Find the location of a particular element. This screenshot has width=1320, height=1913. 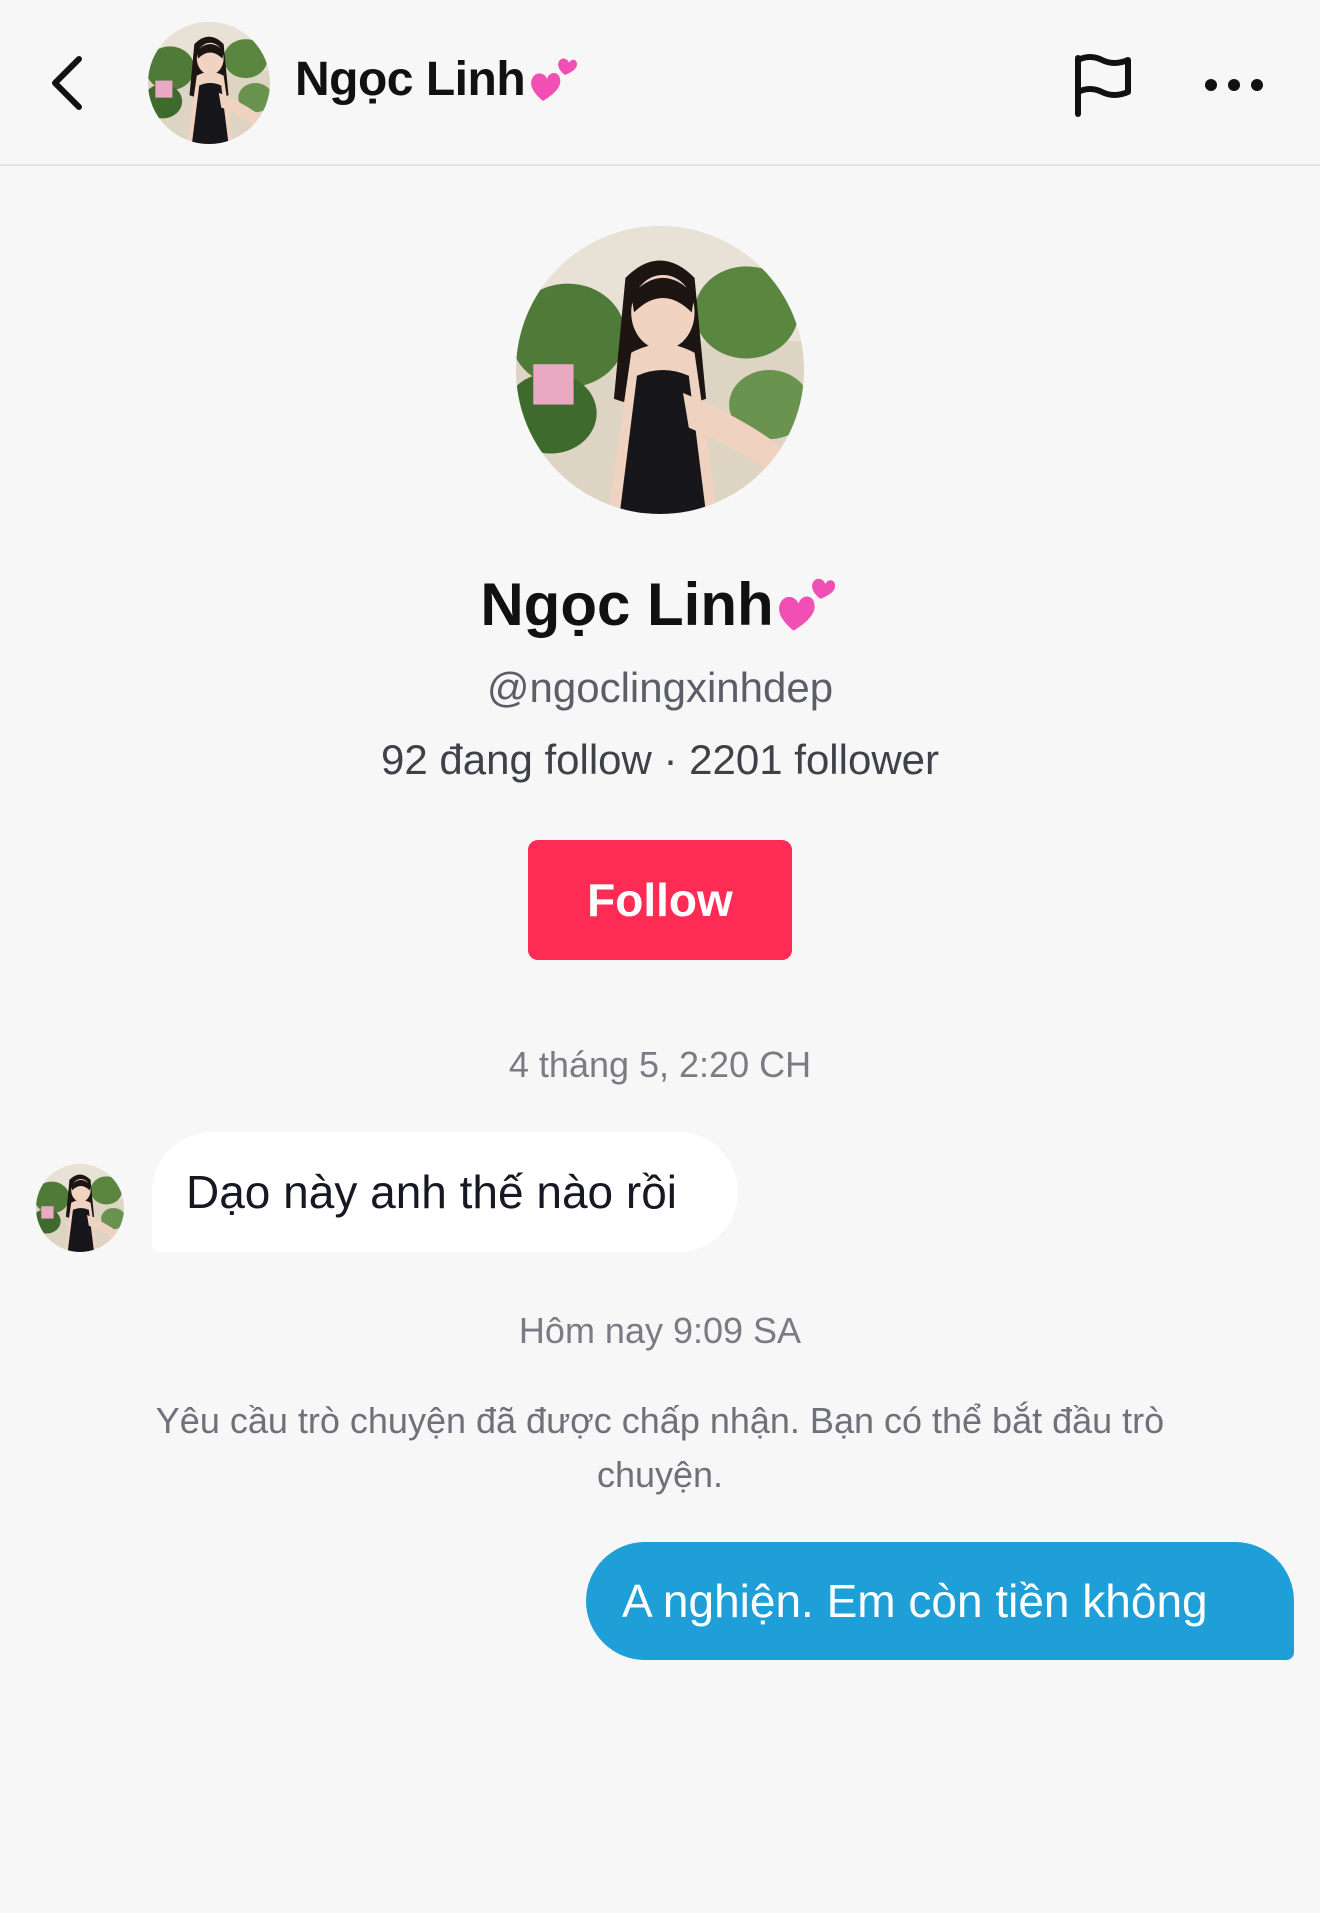

report-flag-button is located at coordinates (1103, 85).